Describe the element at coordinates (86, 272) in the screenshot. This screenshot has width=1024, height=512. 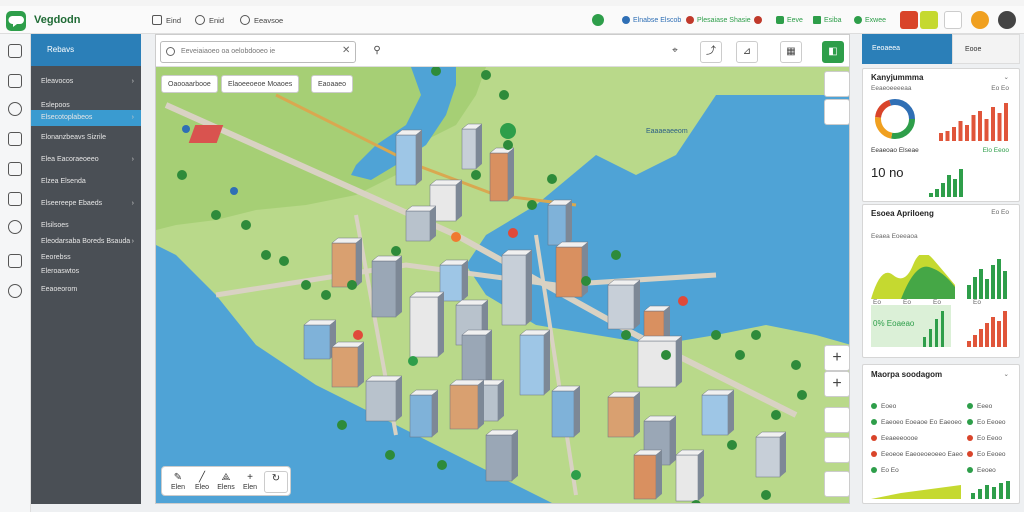
I see `sidebar-item: Eleroaswtos` at that location.